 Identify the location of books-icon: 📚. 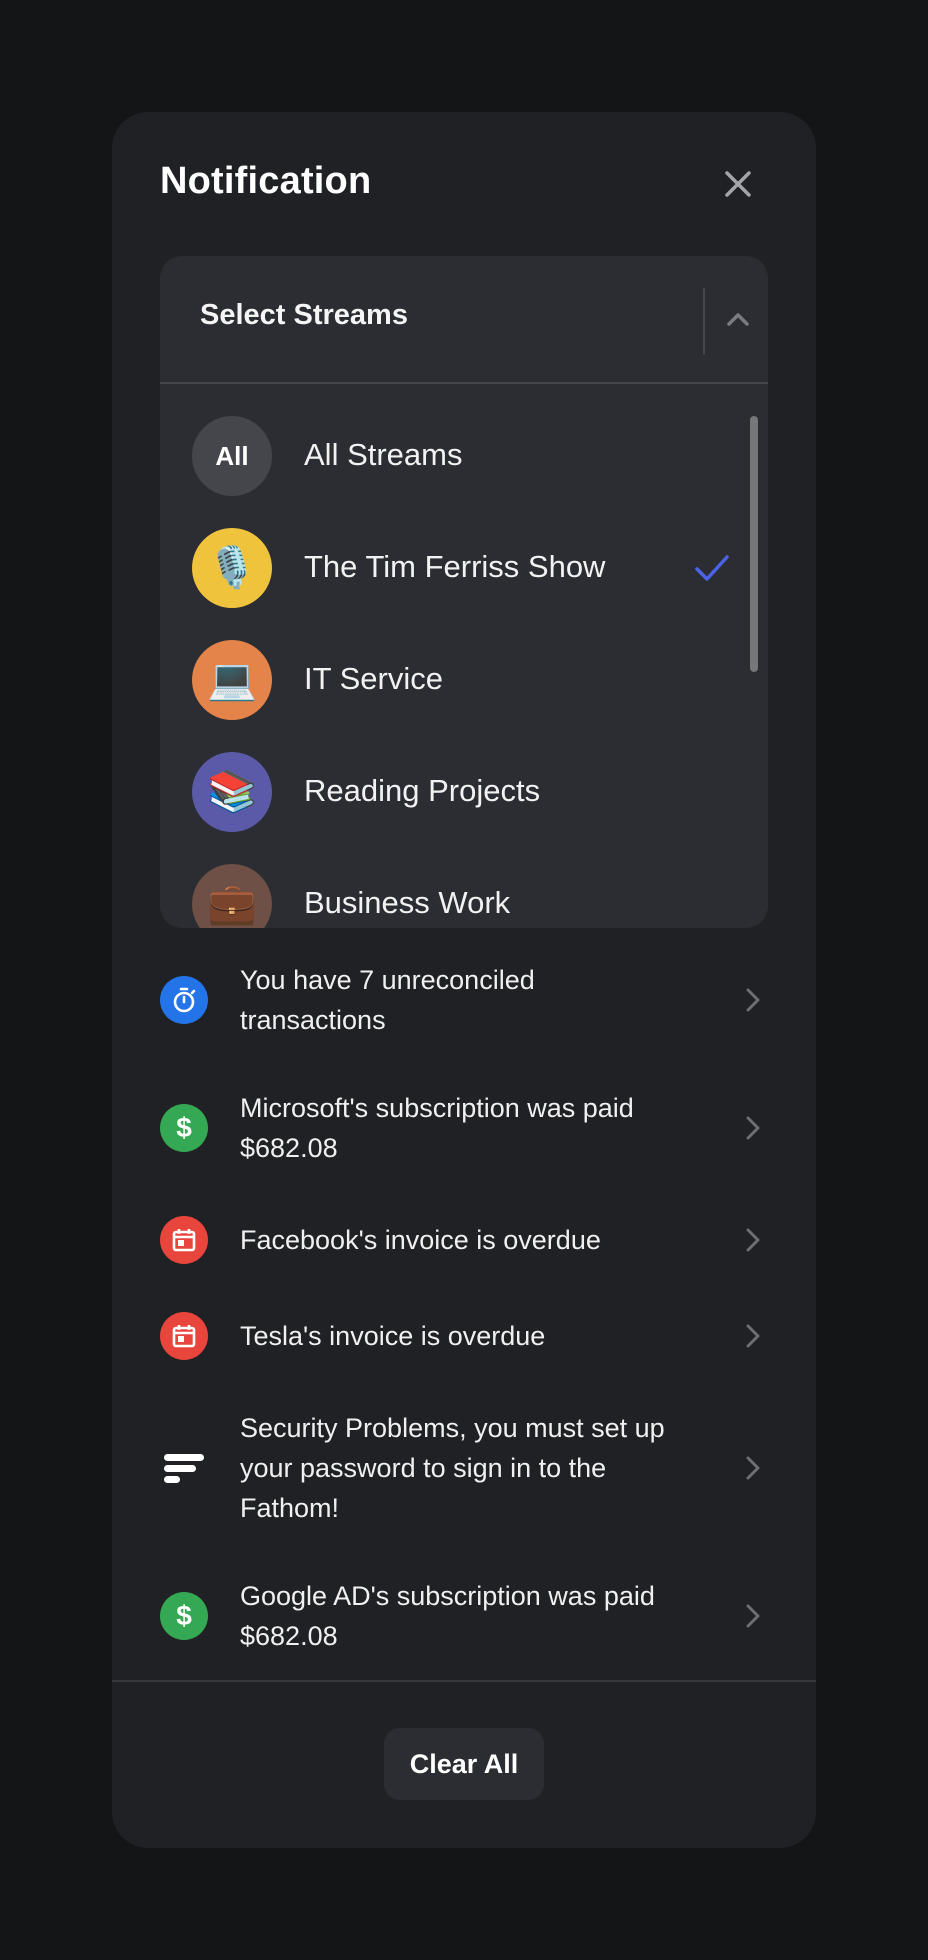
(232, 792).